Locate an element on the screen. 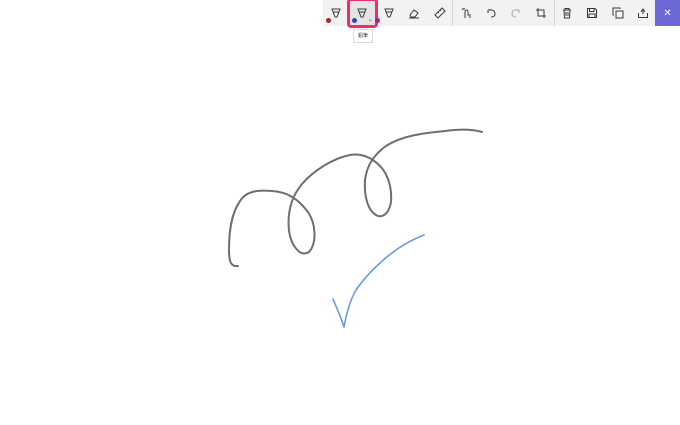  save-icon is located at coordinates (592, 13).